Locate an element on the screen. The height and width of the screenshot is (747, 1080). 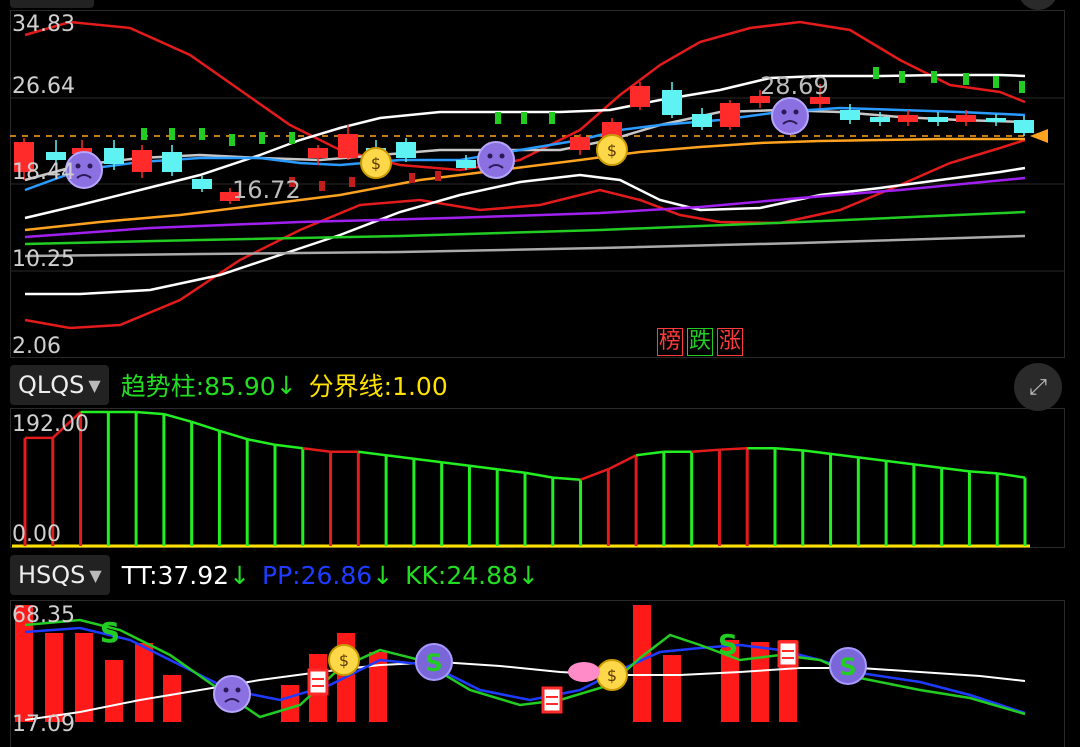
hsqs-axis-top: 68.35 is located at coordinates (43, 615).